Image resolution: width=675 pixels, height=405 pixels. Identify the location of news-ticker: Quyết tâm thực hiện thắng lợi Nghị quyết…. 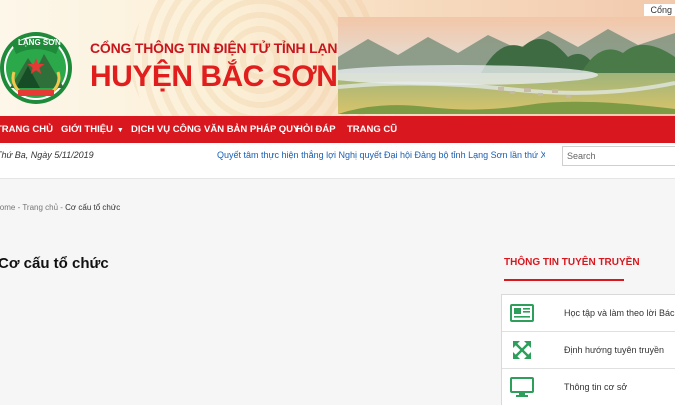
(381, 155).